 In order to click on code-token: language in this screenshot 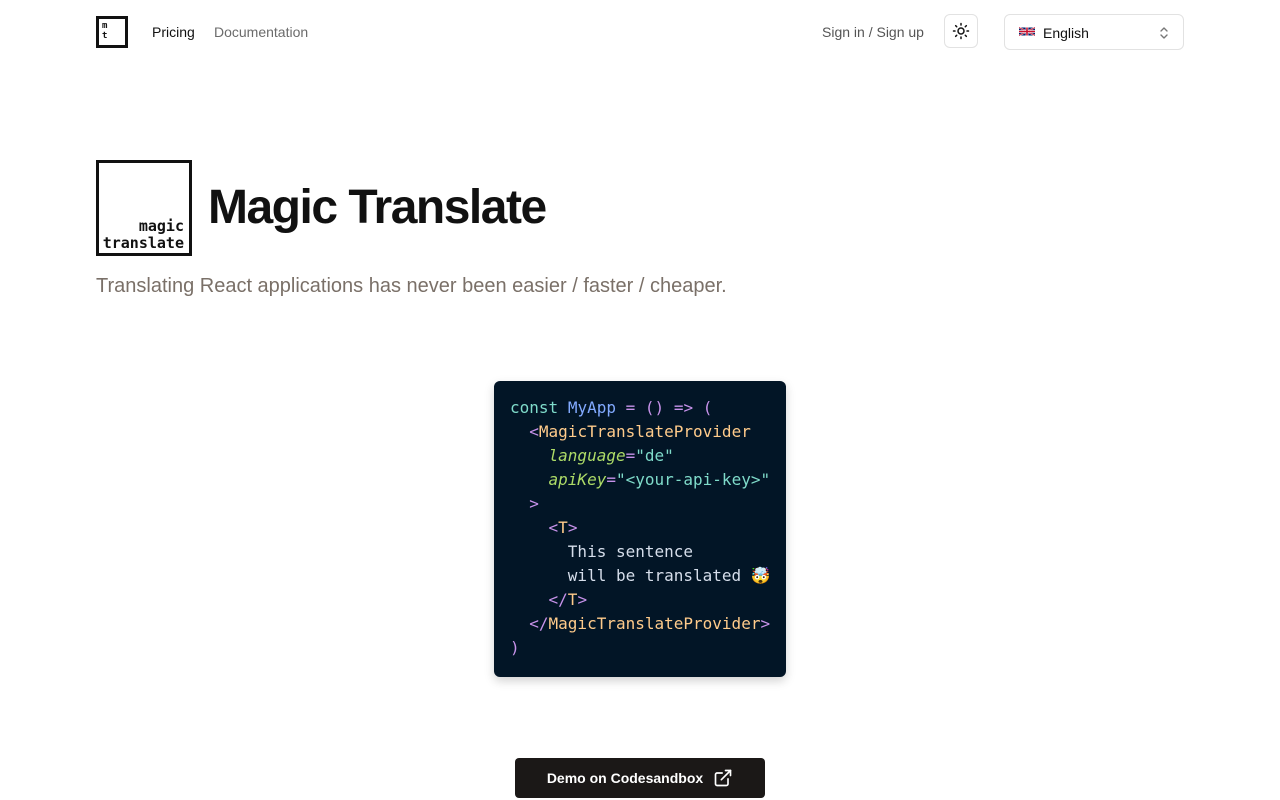, I will do `click(587, 455)`.